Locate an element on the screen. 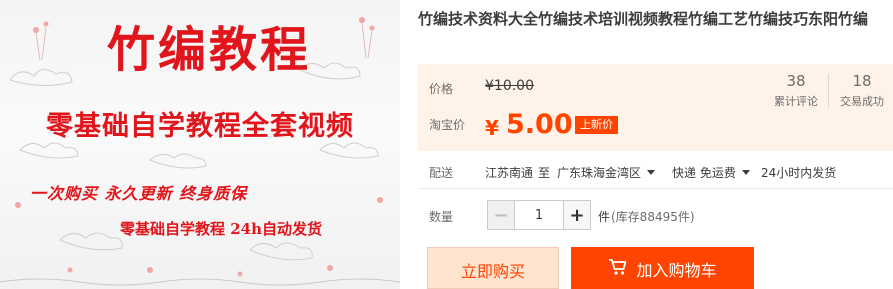 The image size is (893, 289). destination-text: 广东珠海金湾区 is located at coordinates (599, 173).